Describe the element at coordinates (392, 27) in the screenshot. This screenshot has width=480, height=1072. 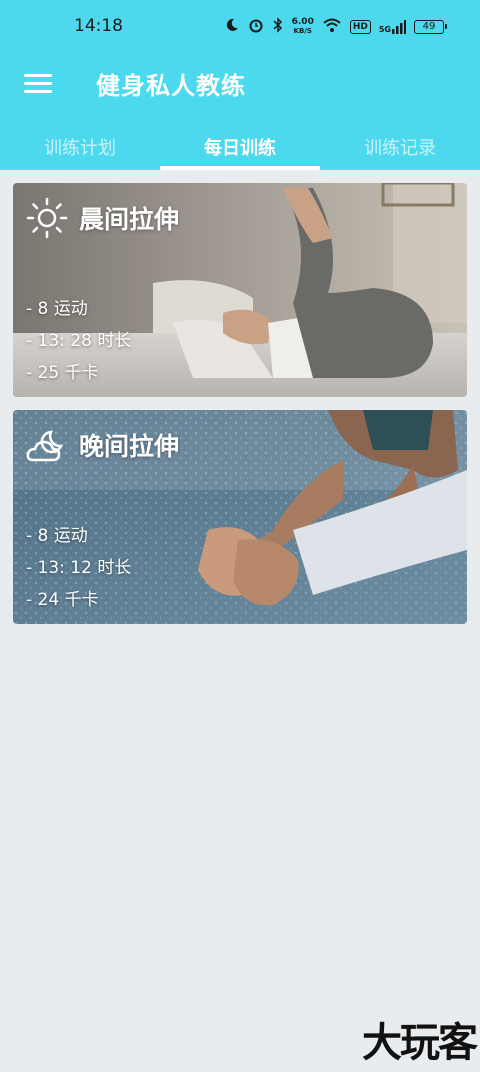
I see `cellular-signal-icon: 5G` at that location.